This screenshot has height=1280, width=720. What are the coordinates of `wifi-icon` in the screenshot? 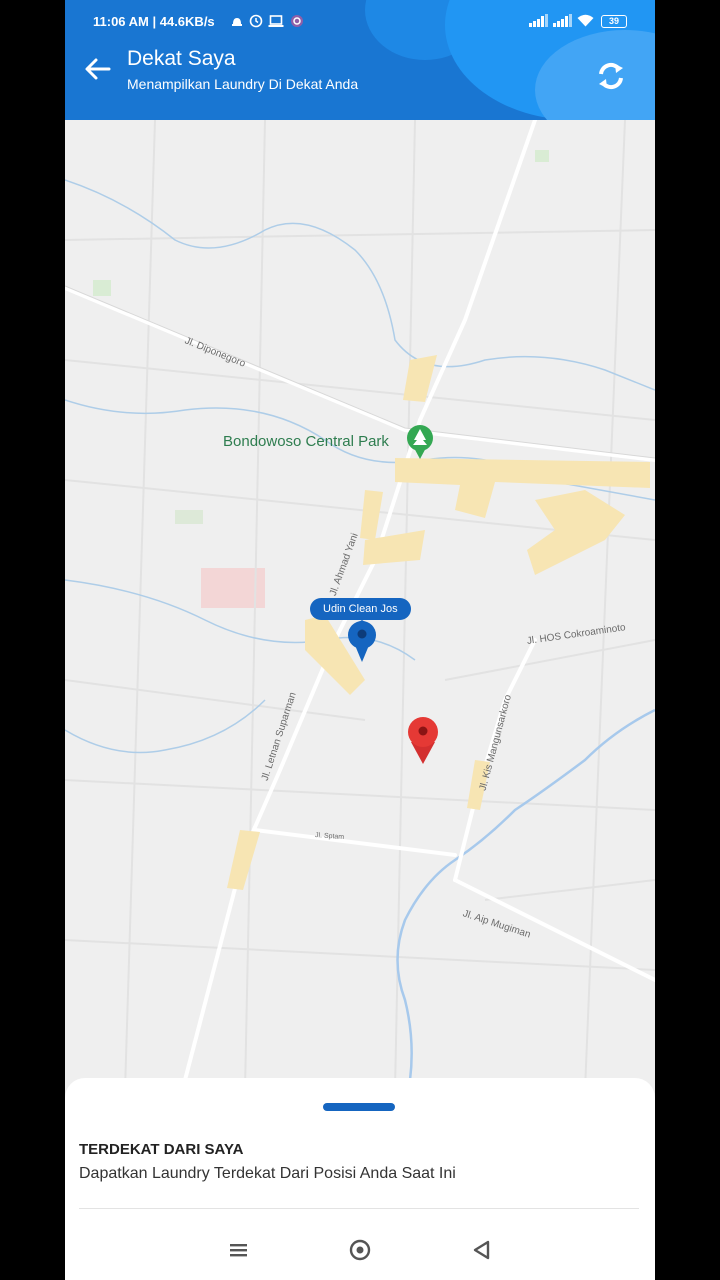 It's located at (585, 20).